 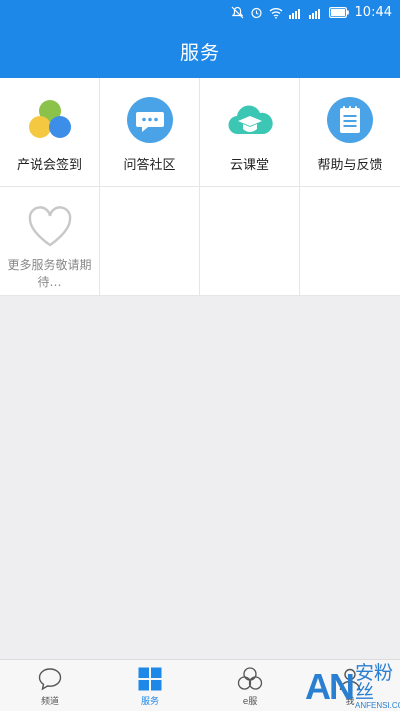 I want to click on grid-icon, so click(x=150, y=679).